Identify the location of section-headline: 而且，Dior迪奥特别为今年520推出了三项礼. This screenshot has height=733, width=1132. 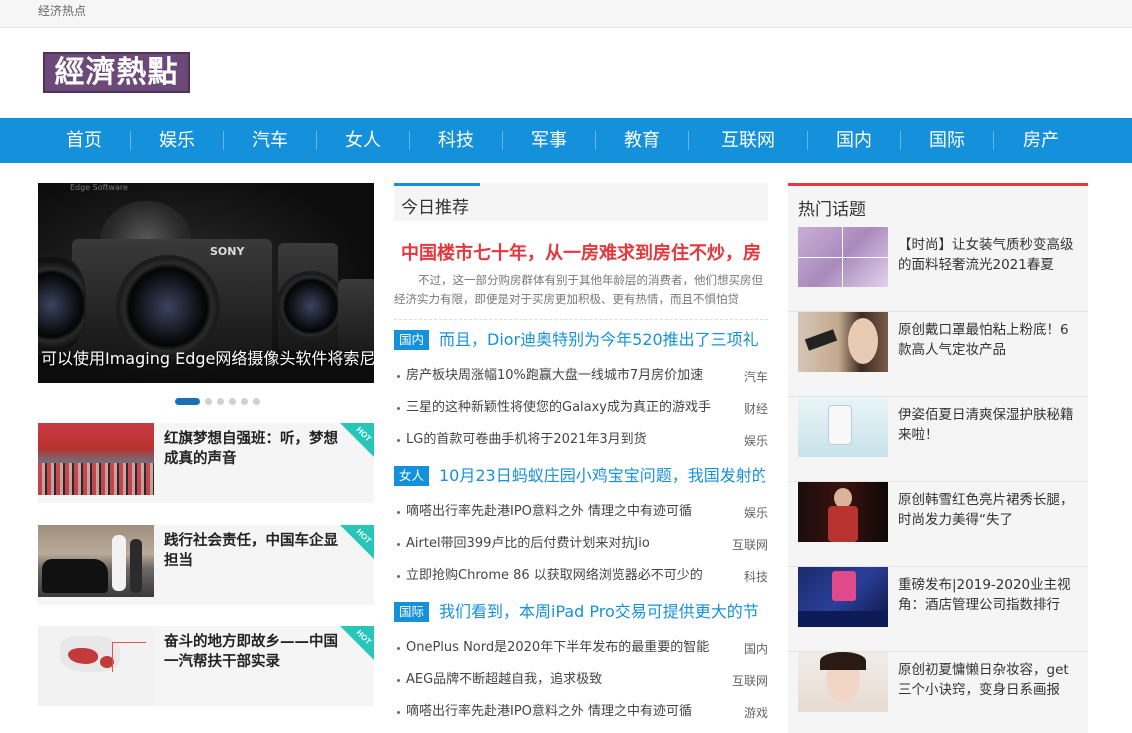
(602, 340).